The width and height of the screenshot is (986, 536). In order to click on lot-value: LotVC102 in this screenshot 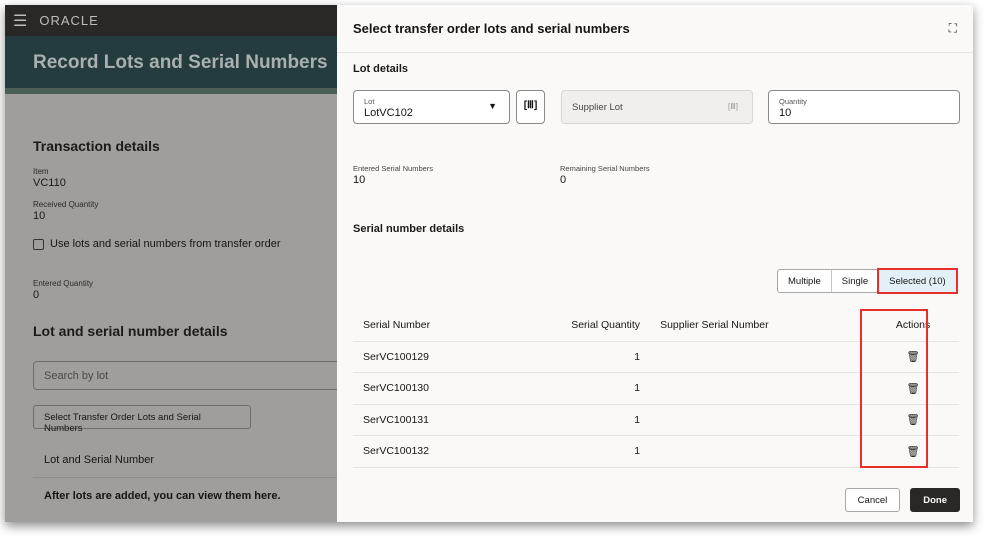, I will do `click(388, 113)`.